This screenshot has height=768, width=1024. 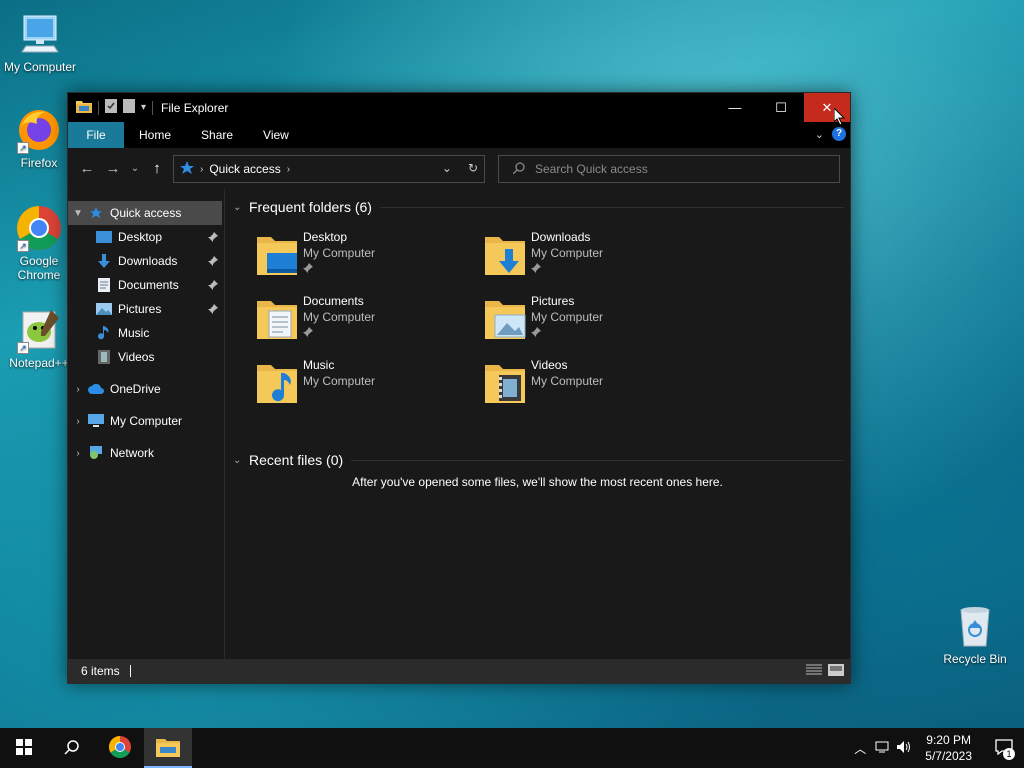 What do you see at coordinates (1004, 748) in the screenshot?
I see `action-center-button: 1` at bounding box center [1004, 748].